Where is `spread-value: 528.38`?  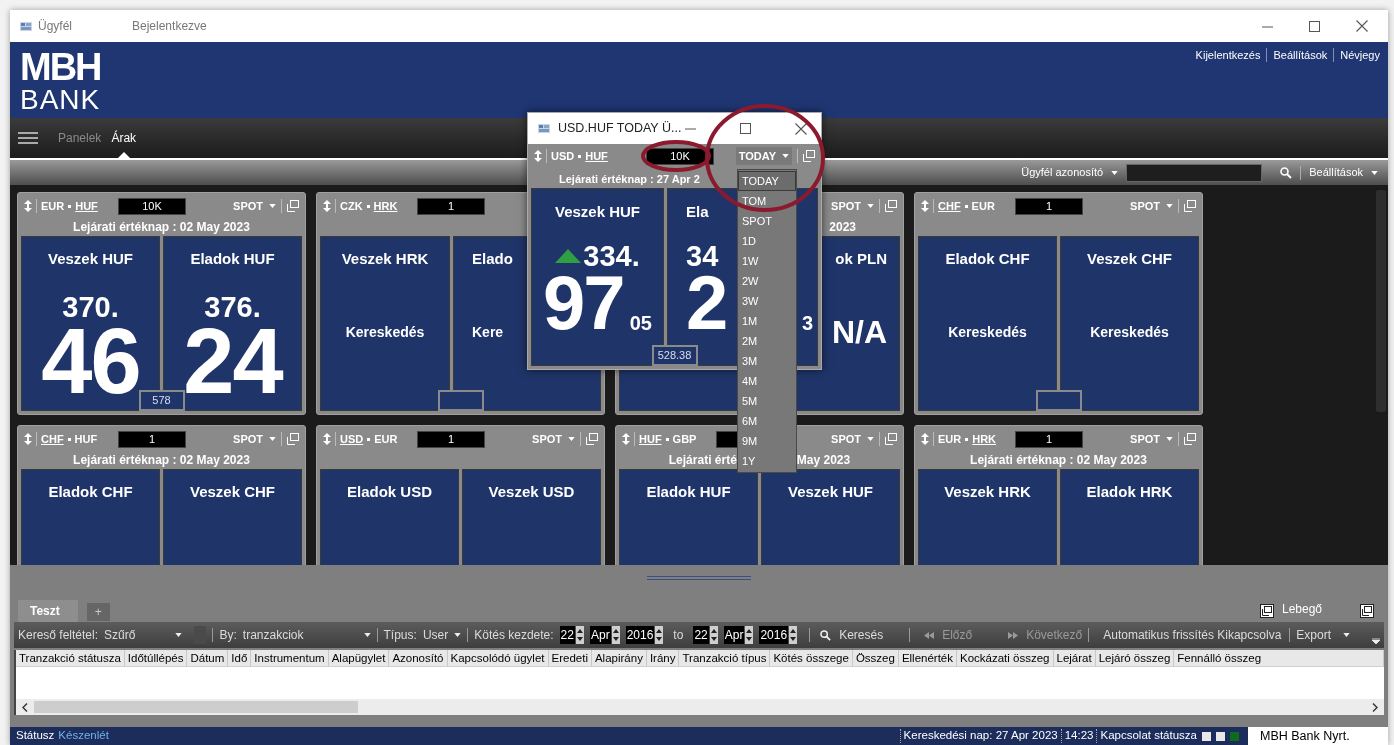
spread-value: 528.38 is located at coordinates (674, 355).